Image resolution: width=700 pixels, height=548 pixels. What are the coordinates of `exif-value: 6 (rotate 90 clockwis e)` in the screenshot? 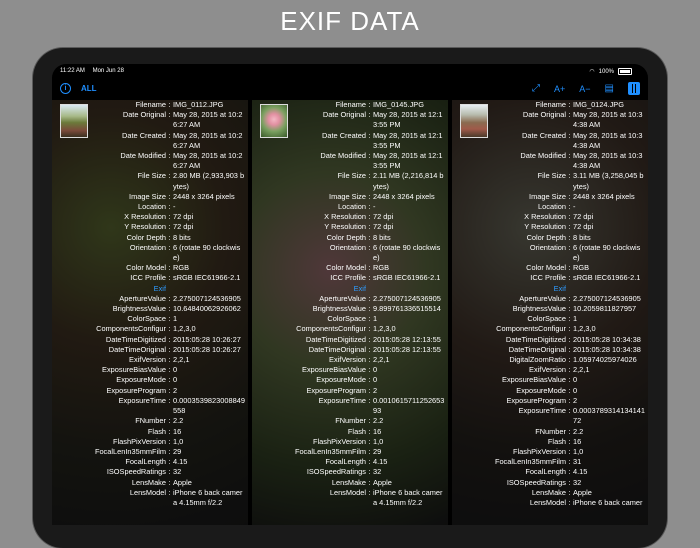 It's located at (207, 252).